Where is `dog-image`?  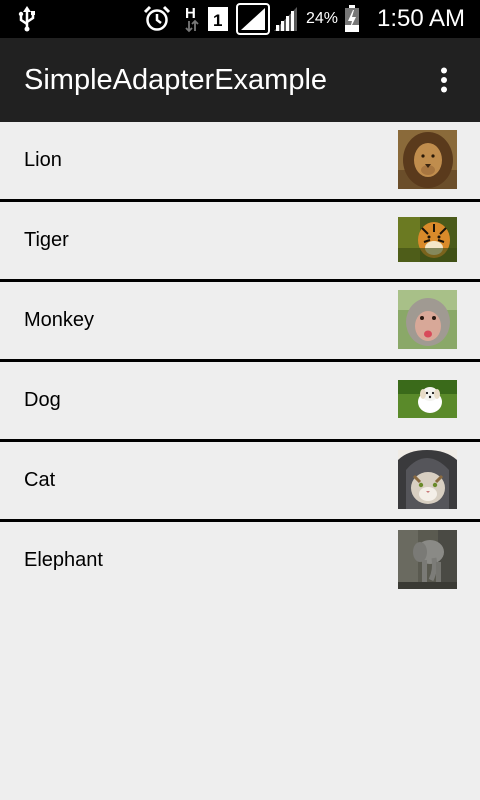 dog-image is located at coordinates (427, 399).